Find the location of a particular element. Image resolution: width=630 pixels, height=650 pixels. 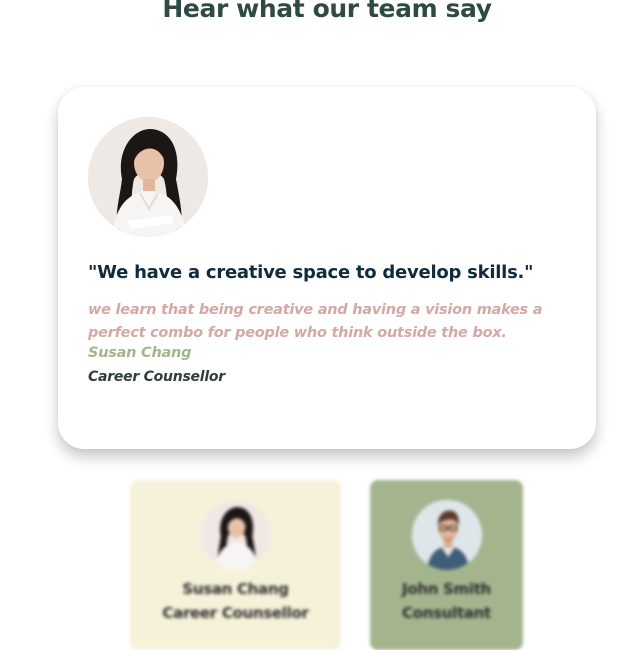

testimonial-author-name: Susan Chang is located at coordinates (140, 353).